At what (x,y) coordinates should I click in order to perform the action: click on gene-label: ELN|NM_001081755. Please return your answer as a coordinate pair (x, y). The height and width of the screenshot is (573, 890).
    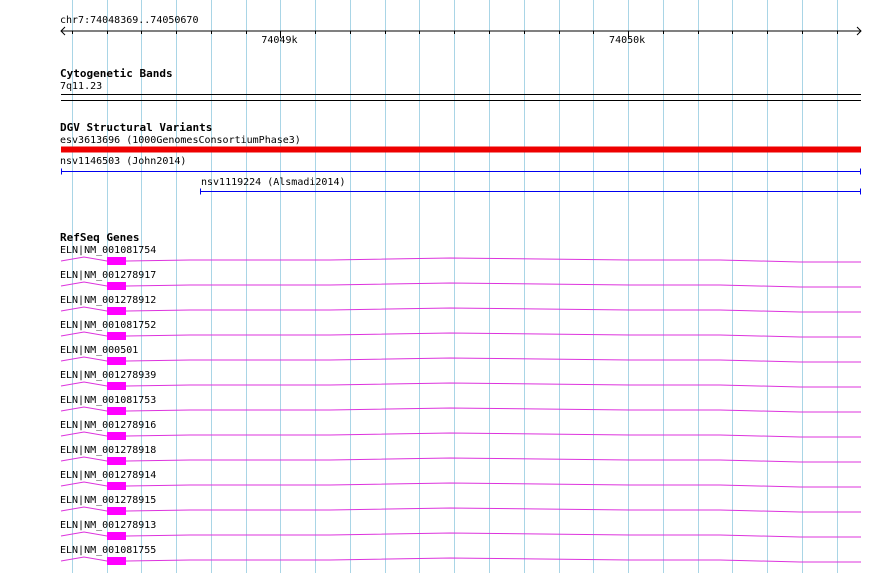
    Looking at the image, I should click on (108, 550).